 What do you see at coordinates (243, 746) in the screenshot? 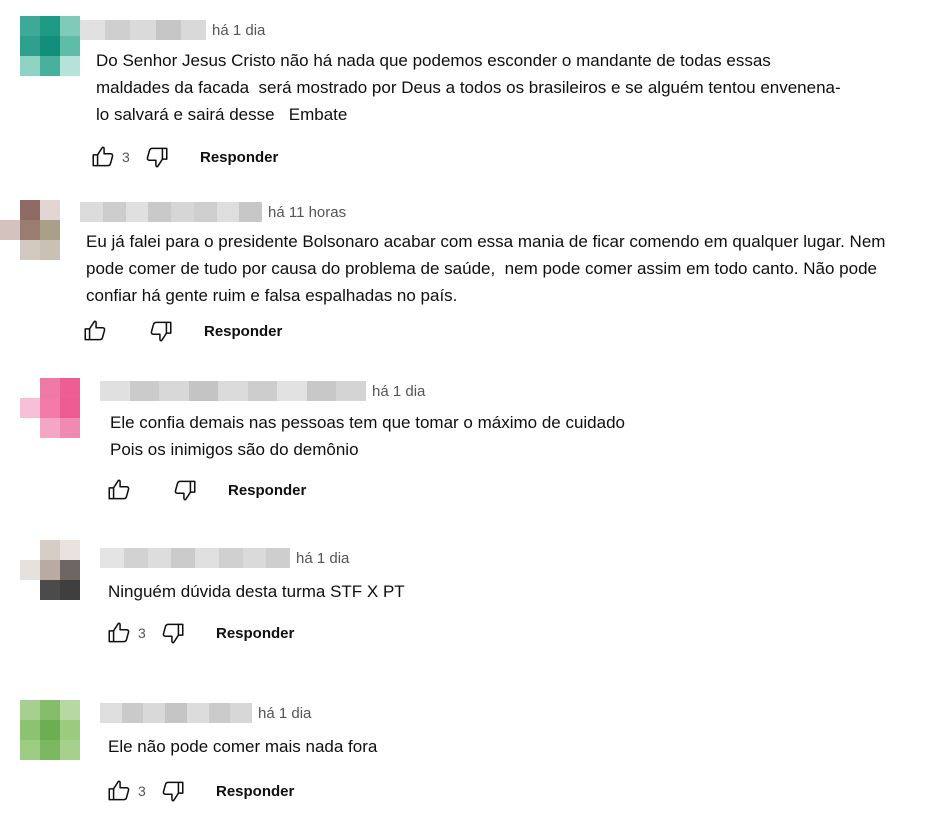
I see `comment-text: Ele não pode comer mais nada fora` at bounding box center [243, 746].